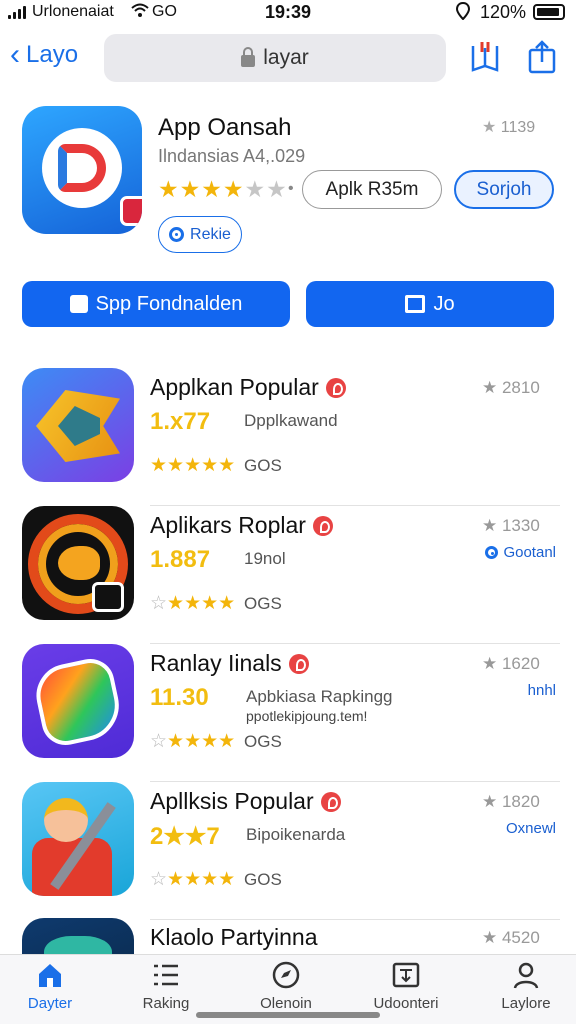  What do you see at coordinates (50, 975) in the screenshot?
I see `home-icon` at bounding box center [50, 975].